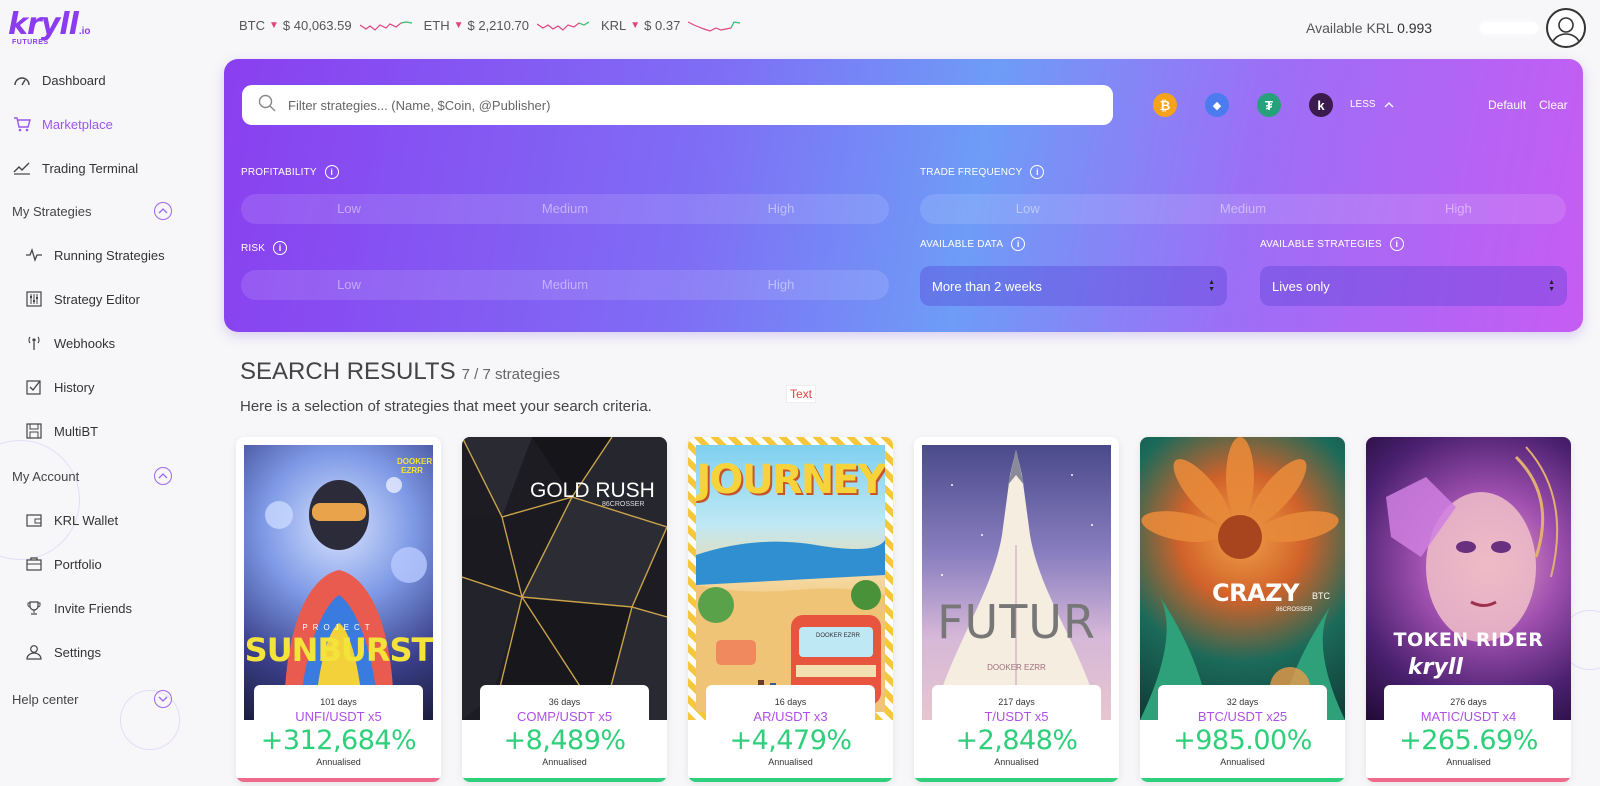 The width and height of the screenshot is (1600, 786). What do you see at coordinates (564, 740) in the screenshot?
I see `strategy-return: +8,489%` at bounding box center [564, 740].